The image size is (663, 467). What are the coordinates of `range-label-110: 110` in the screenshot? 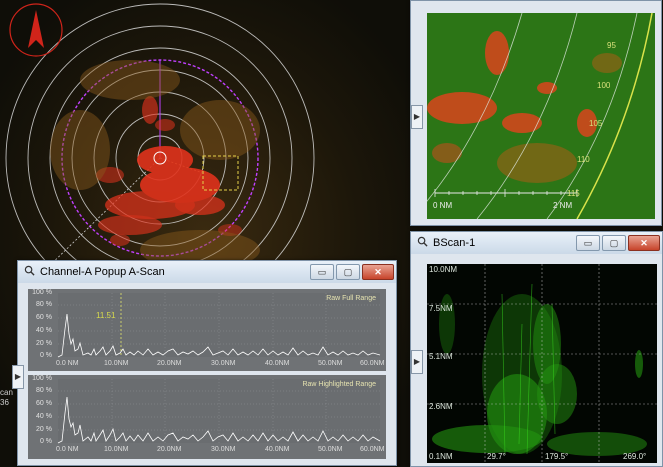 It's located at (583, 159).